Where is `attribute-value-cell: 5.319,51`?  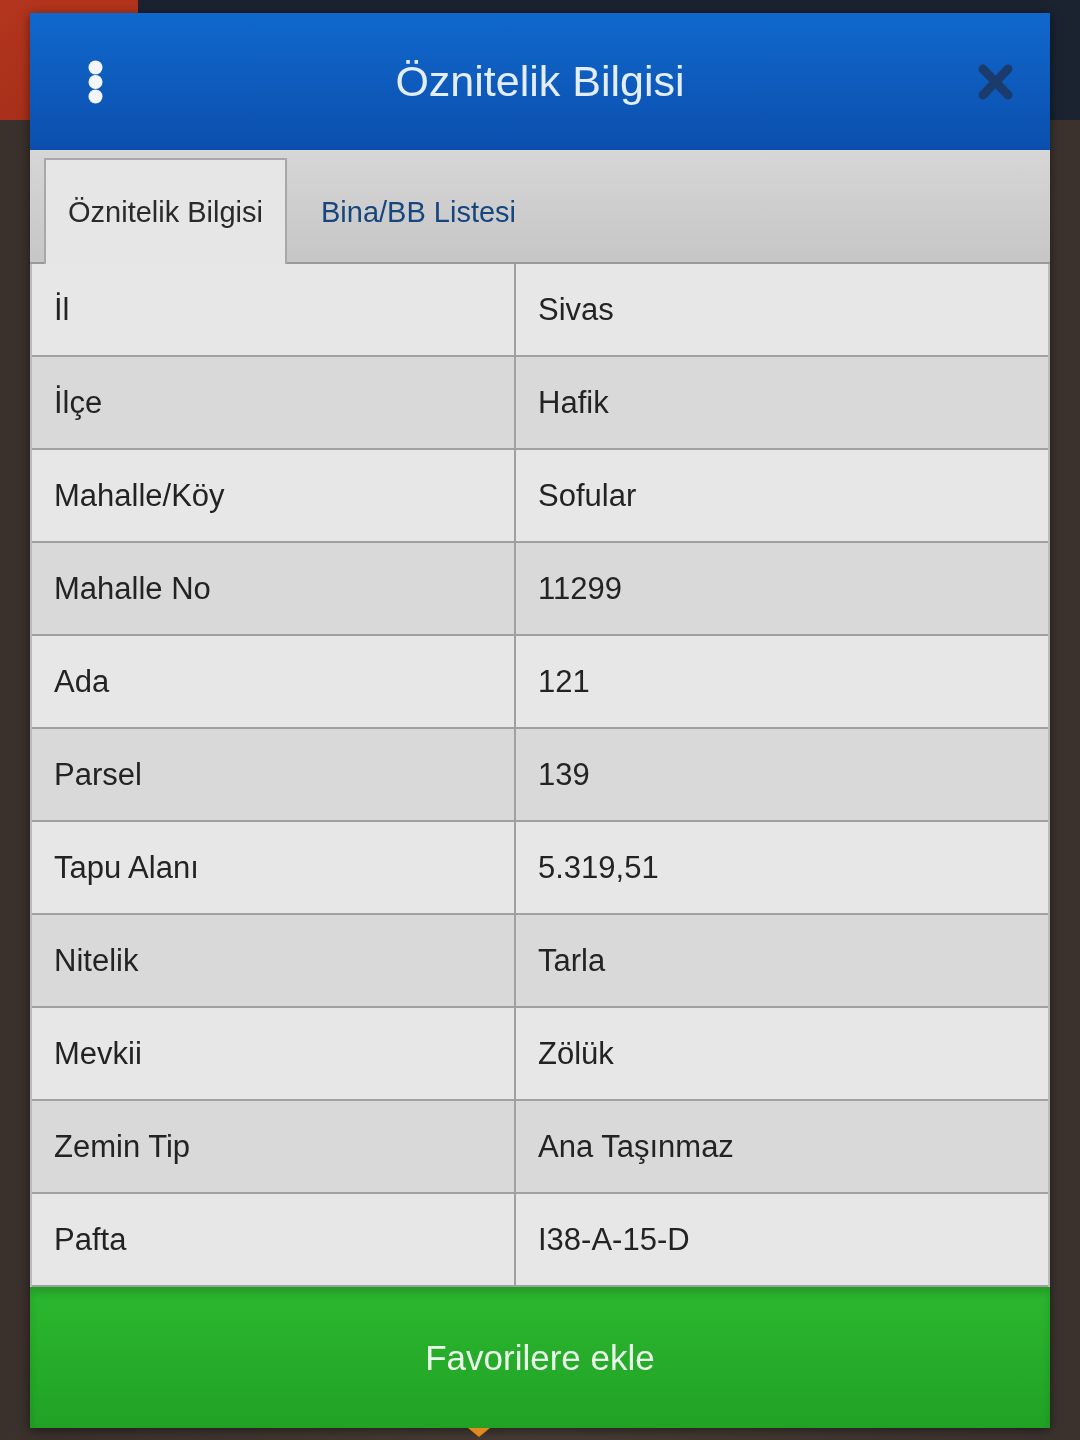 attribute-value-cell: 5.319,51 is located at coordinates (782, 868).